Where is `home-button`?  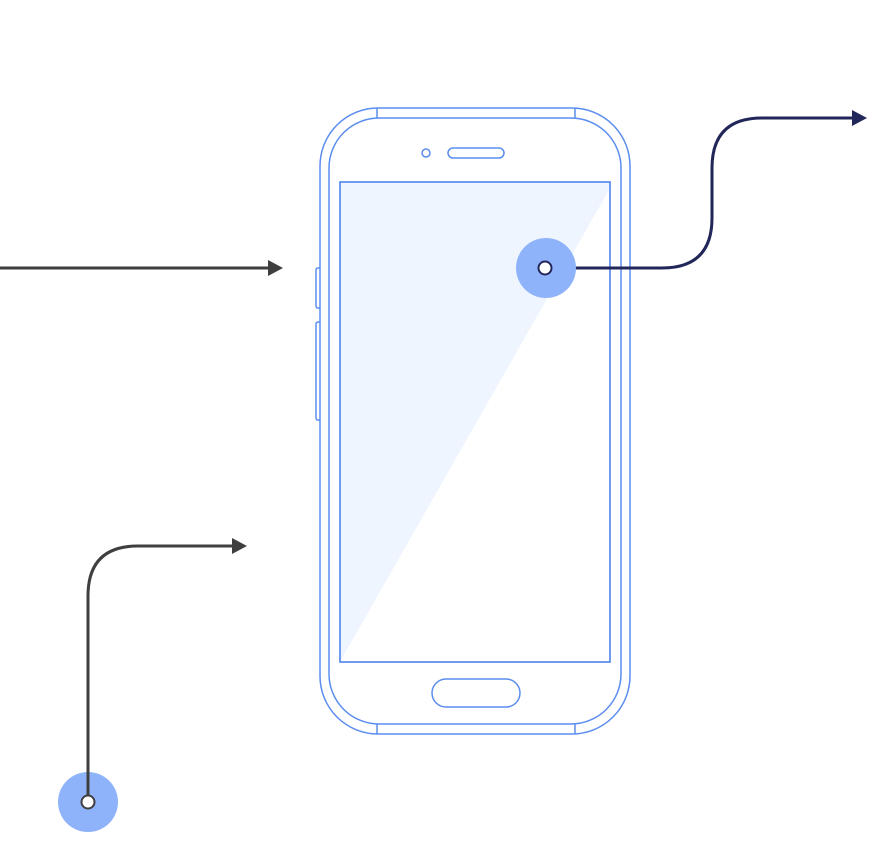 home-button is located at coordinates (476, 693).